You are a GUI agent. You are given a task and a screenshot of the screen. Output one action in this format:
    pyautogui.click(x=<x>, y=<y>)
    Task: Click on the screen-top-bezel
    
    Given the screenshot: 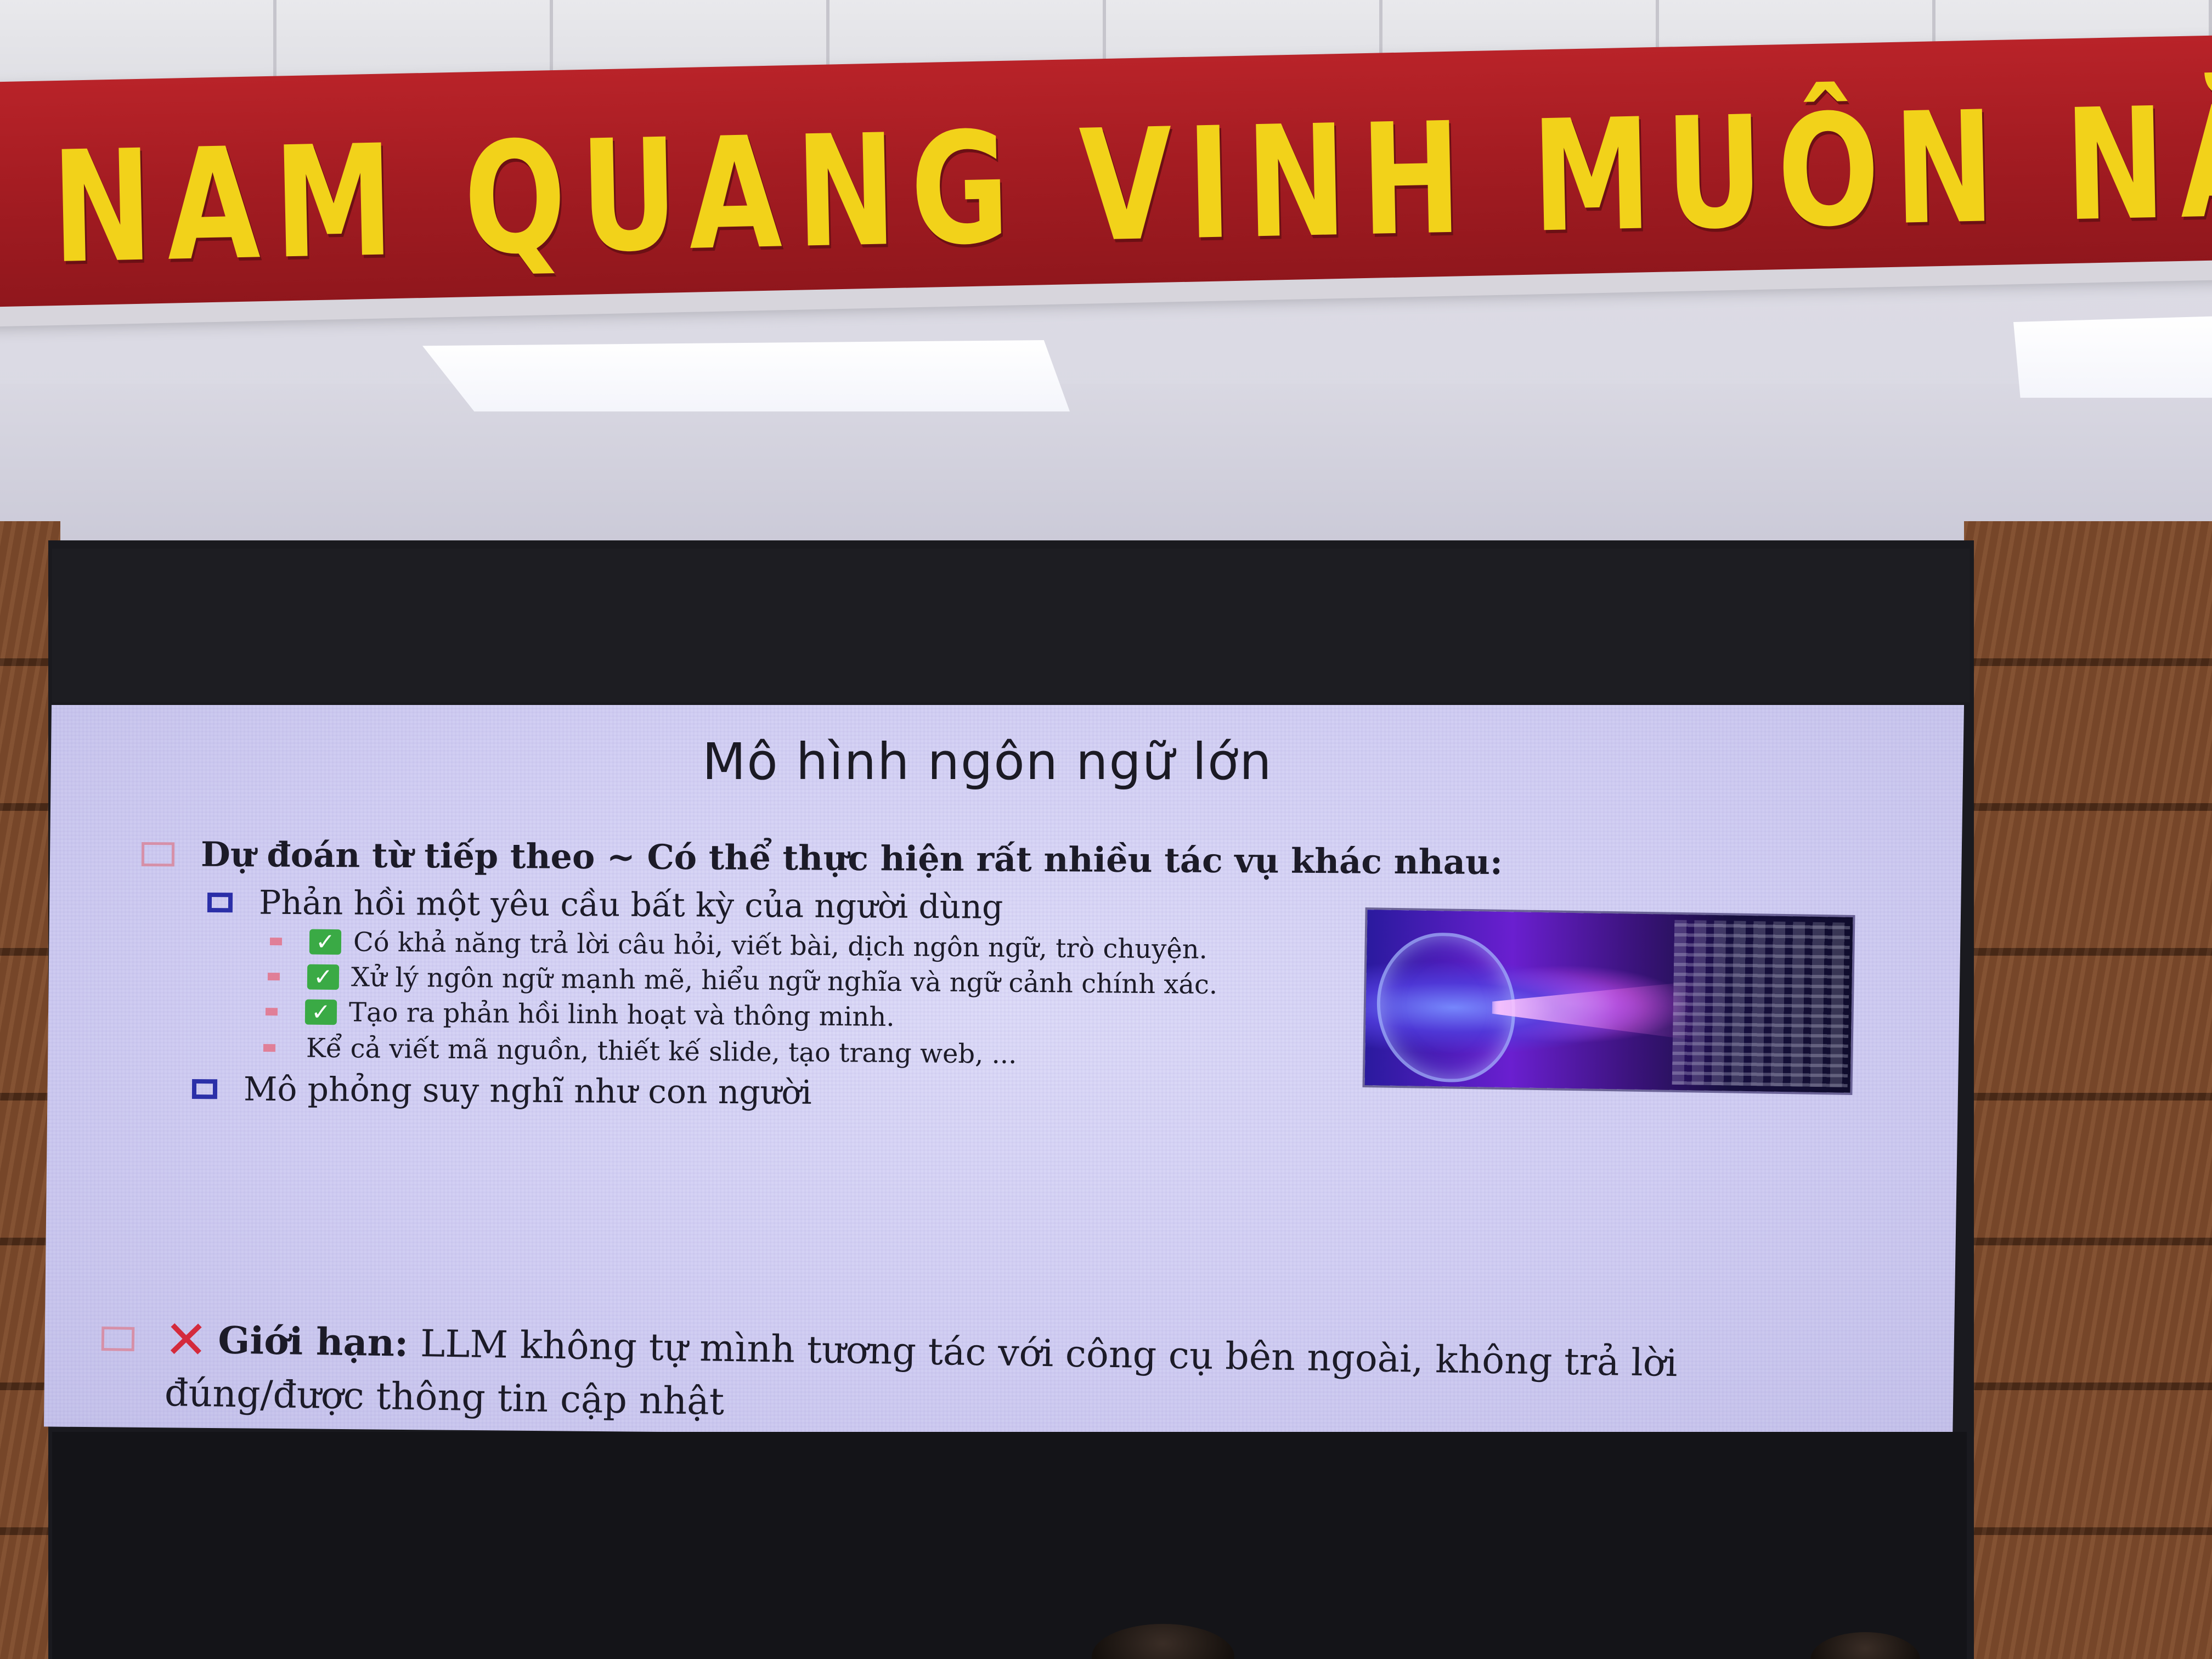 What is the action you would take?
    pyautogui.click(x=1011, y=625)
    